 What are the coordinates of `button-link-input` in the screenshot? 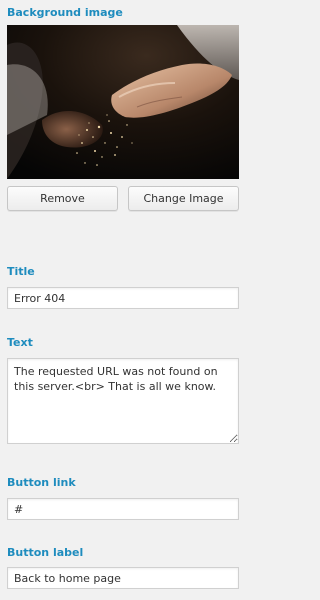 It's located at (123, 509).